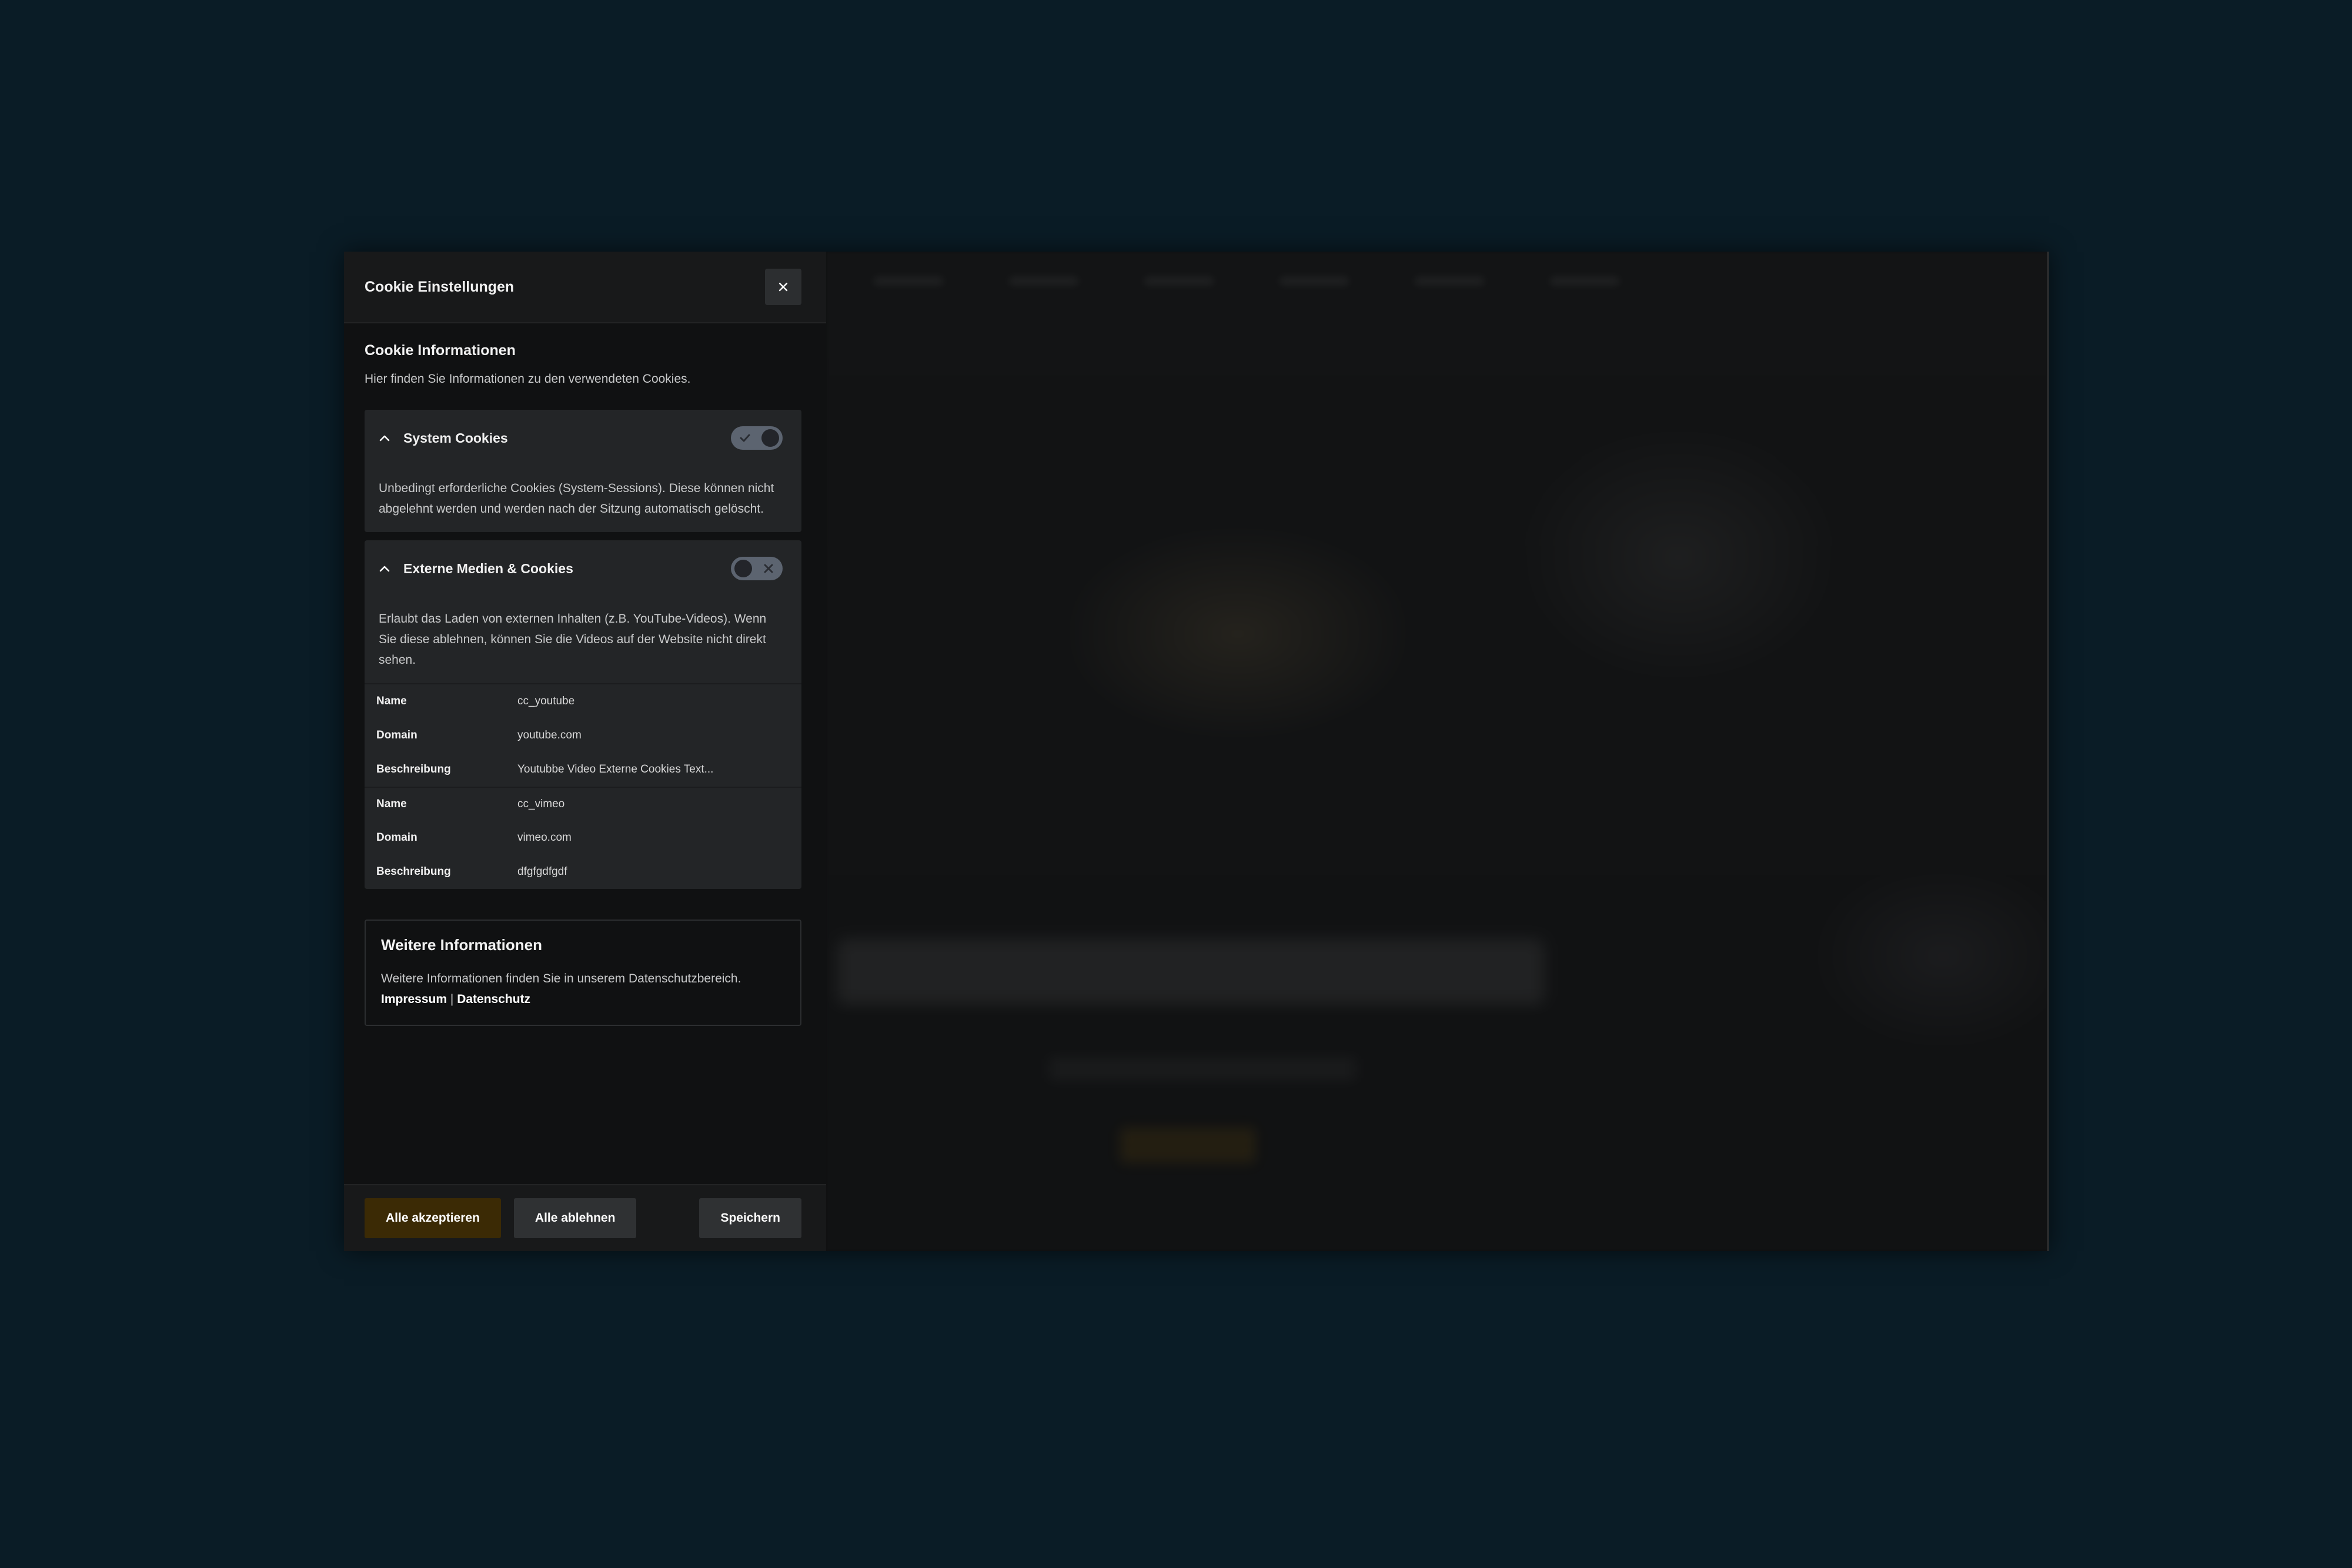  I want to click on cookie-value: dfgfgdfgdf, so click(542, 871).